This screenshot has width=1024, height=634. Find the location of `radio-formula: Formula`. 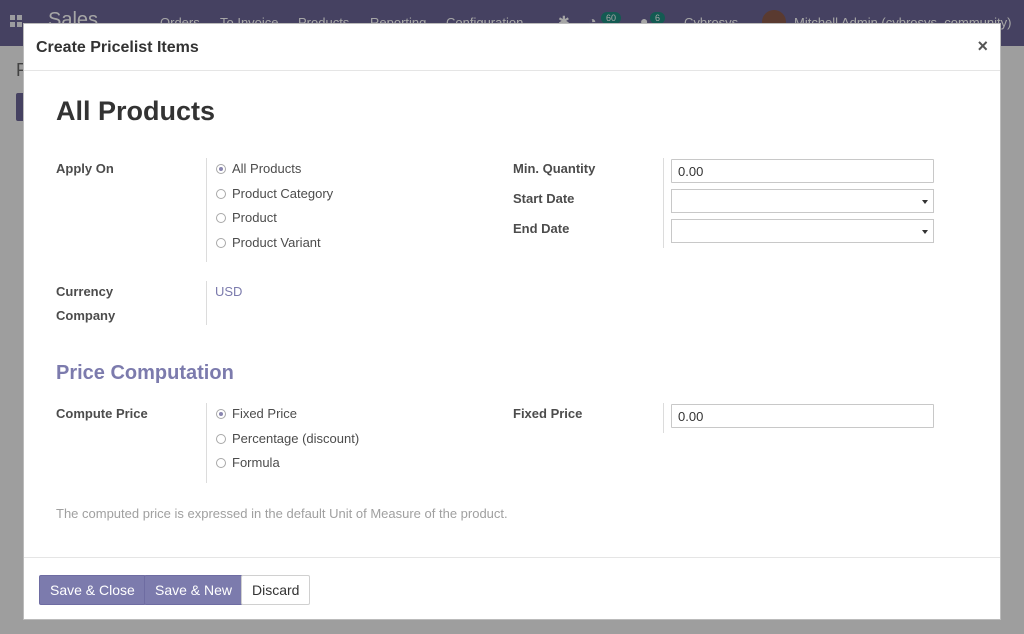

radio-formula: Formula is located at coordinates (248, 462).